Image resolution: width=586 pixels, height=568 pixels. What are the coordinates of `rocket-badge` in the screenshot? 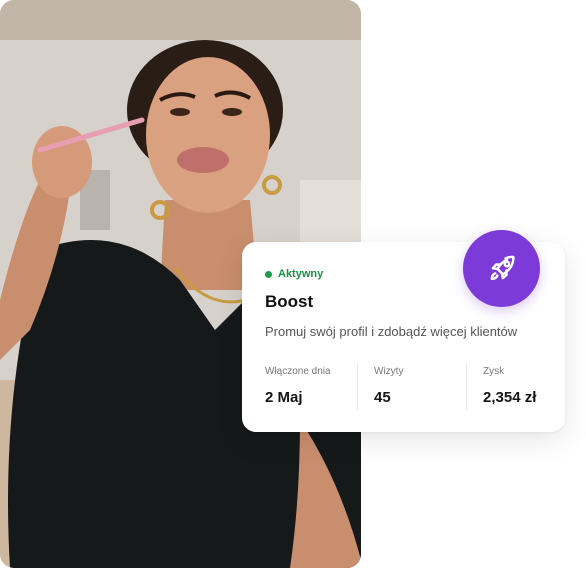 It's located at (501, 268).